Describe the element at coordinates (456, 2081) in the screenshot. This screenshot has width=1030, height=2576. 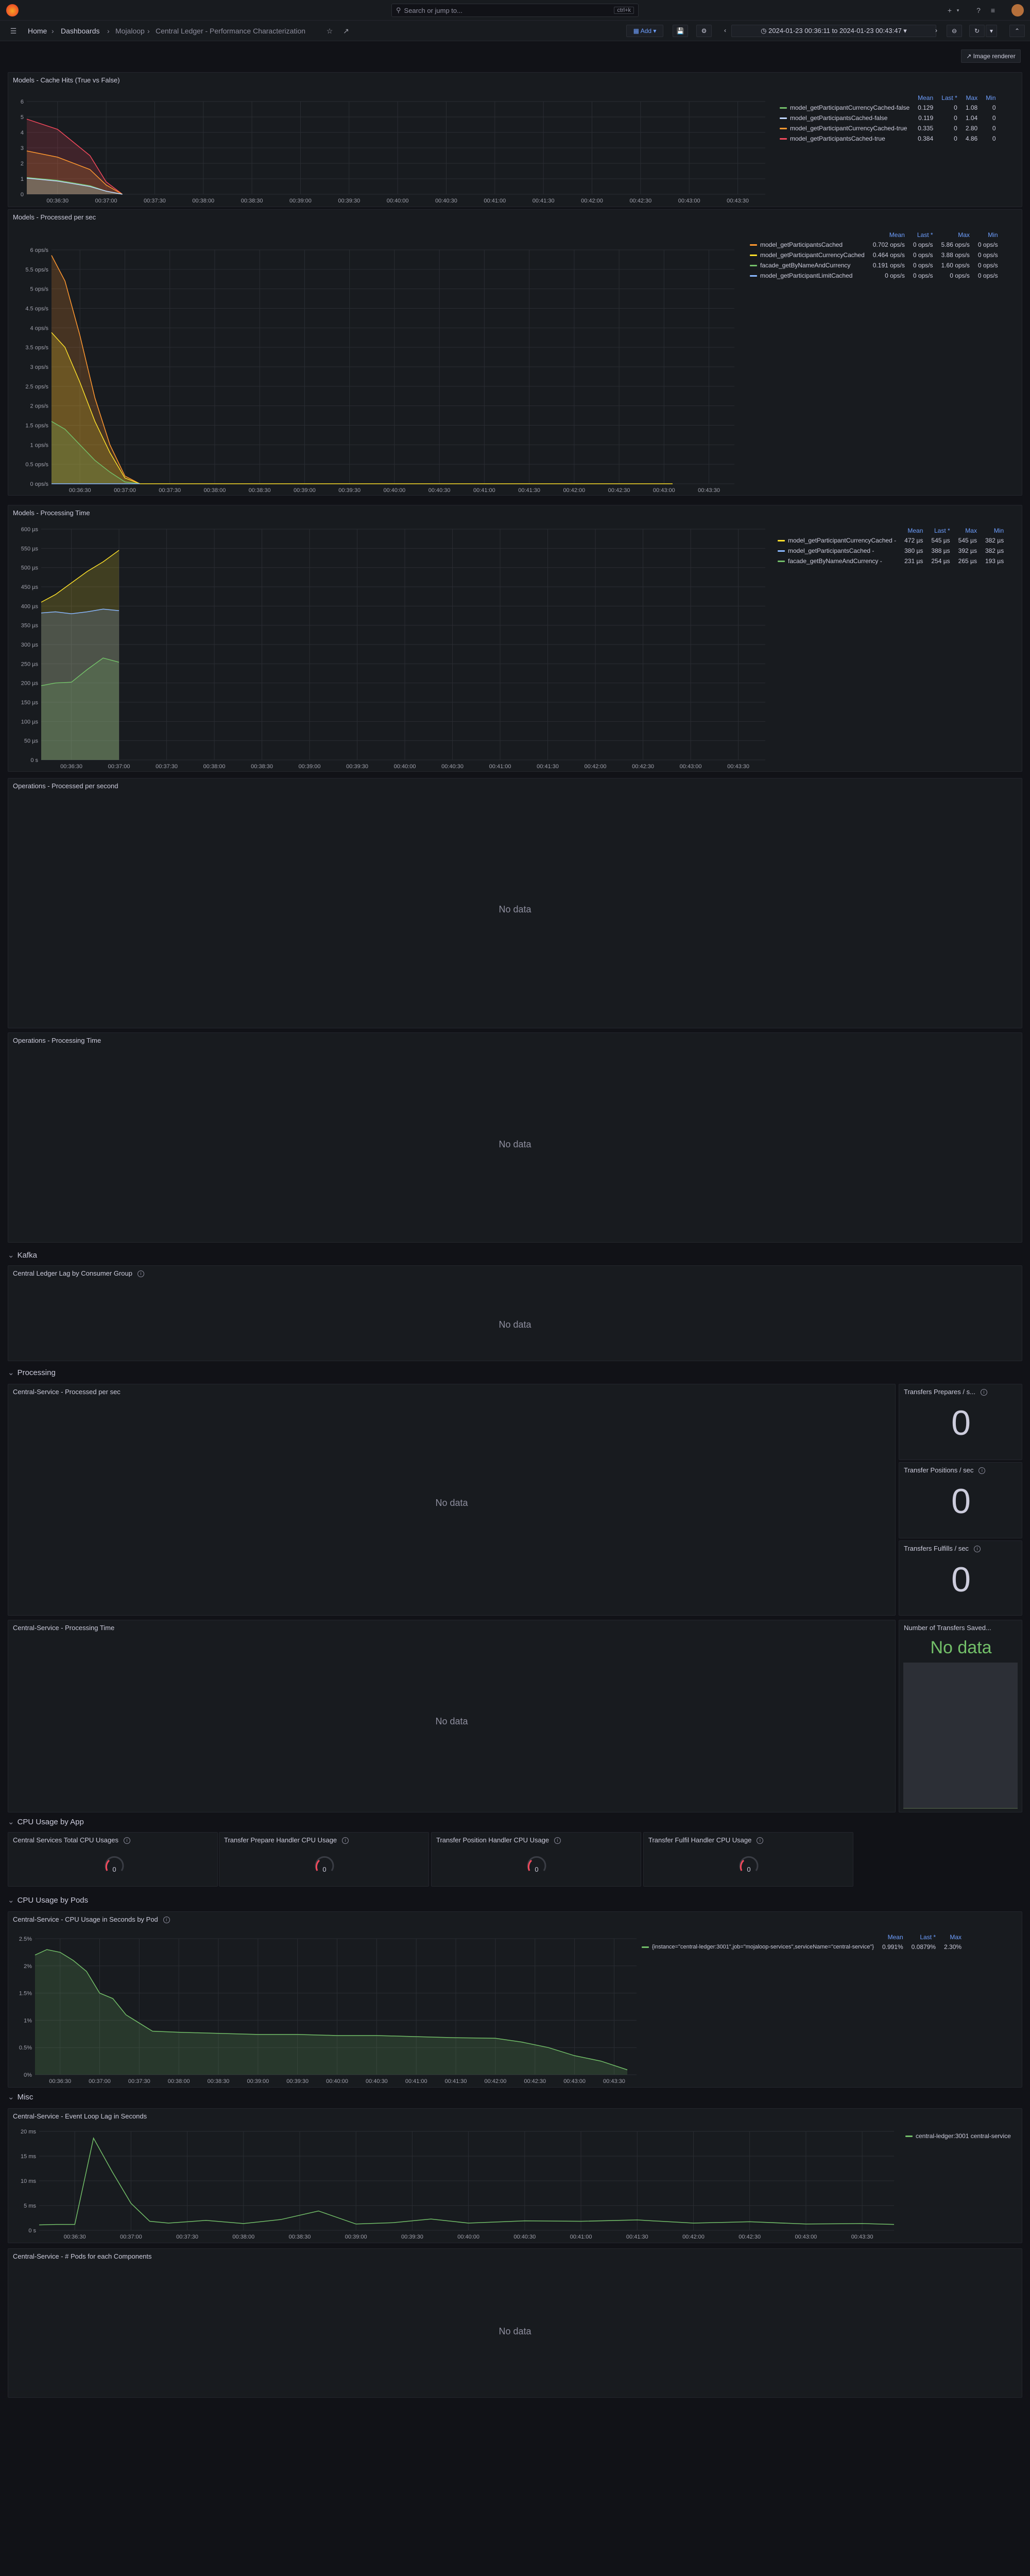
I see `x-tick-label: 00:41:30` at that location.